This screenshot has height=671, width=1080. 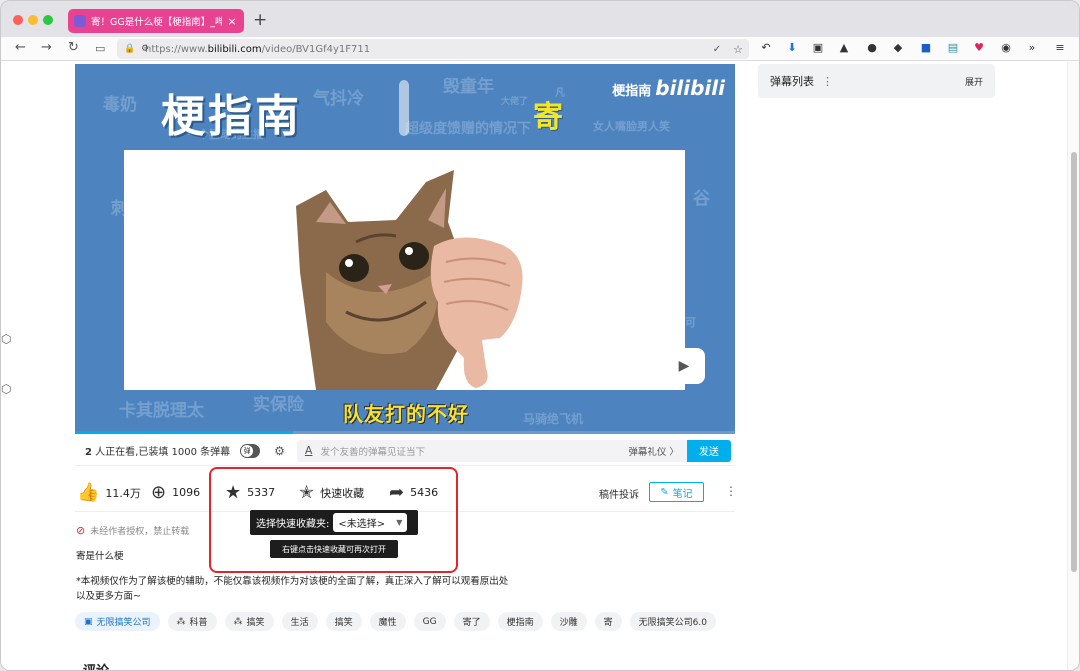 What do you see at coordinates (717, 49) in the screenshot?
I see `check-icon: ✓` at bounding box center [717, 49].